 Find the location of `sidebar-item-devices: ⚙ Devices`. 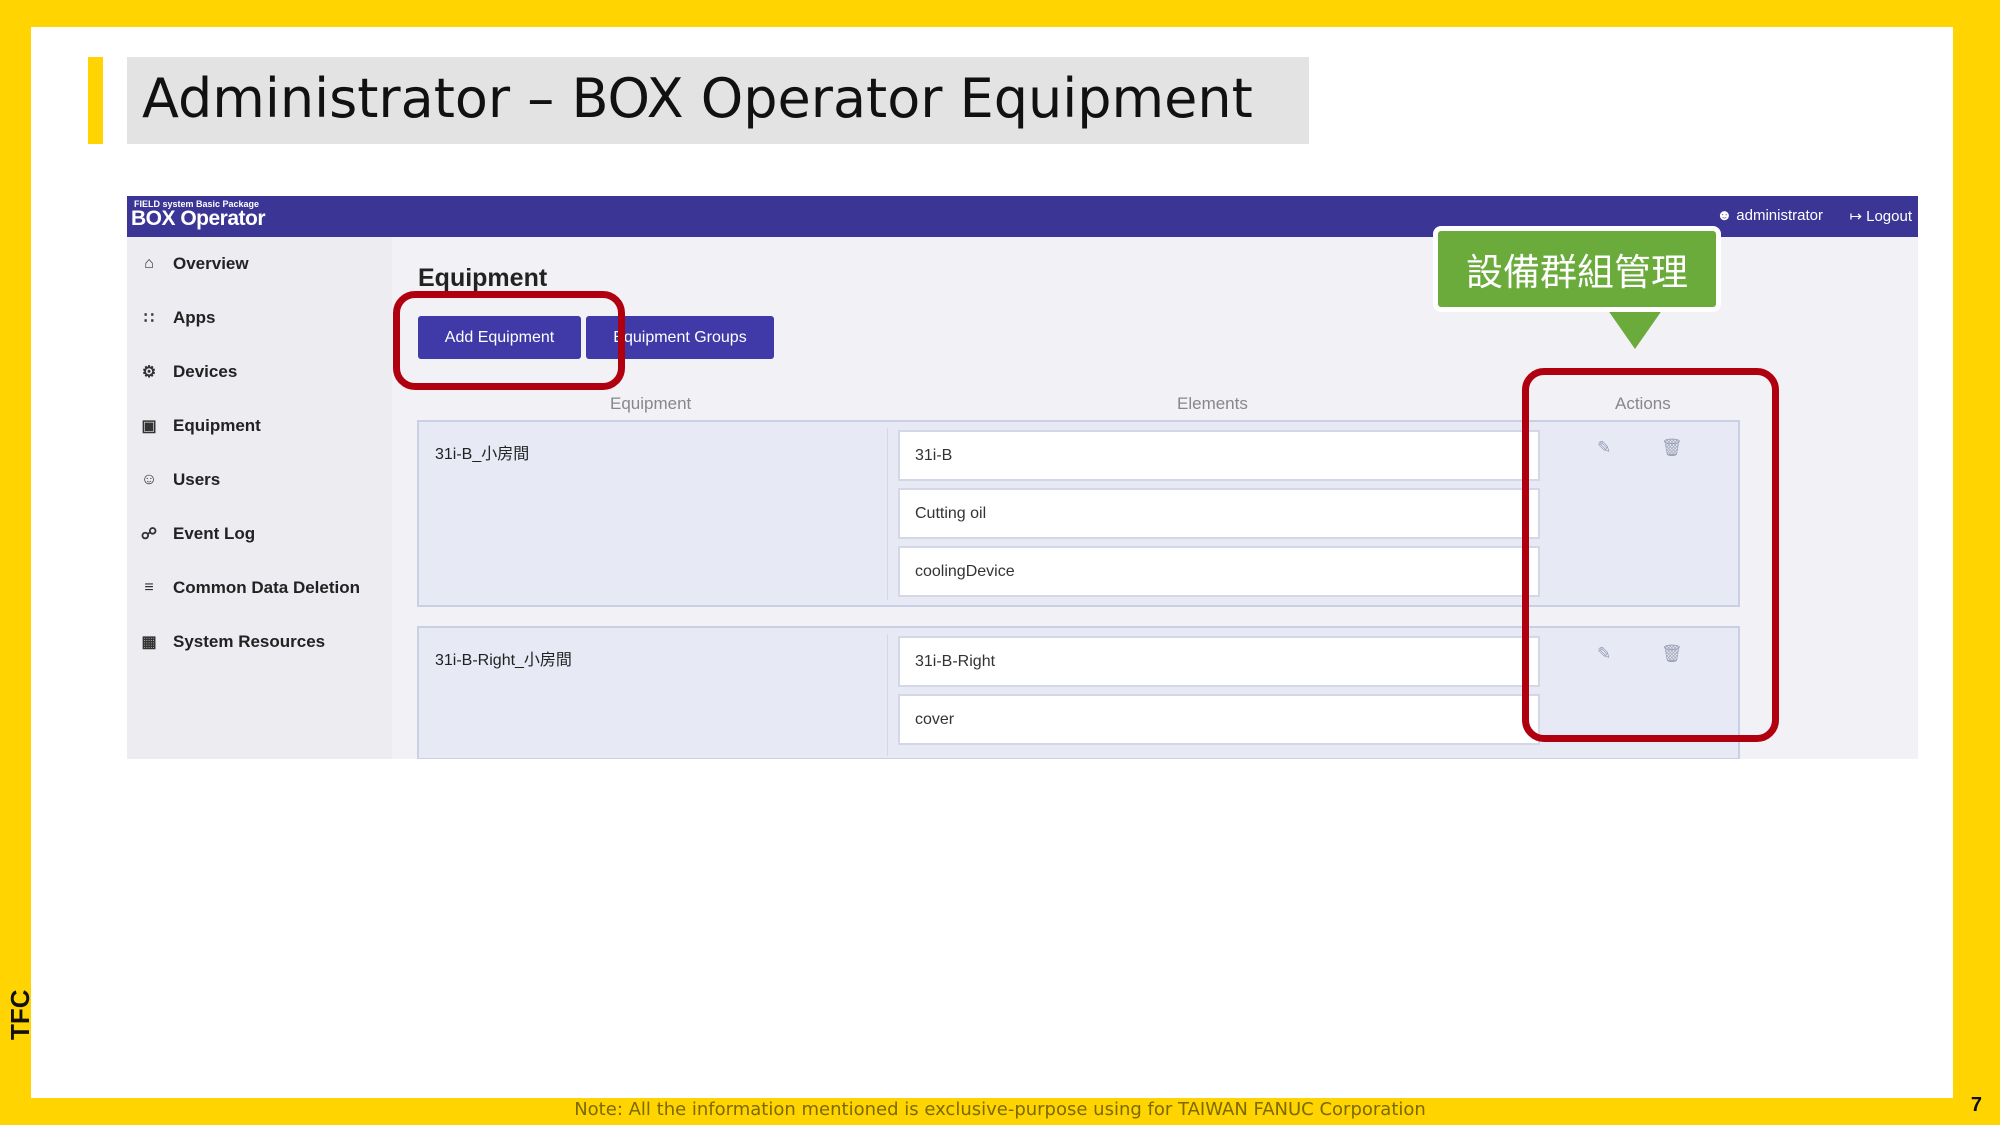

sidebar-item-devices: ⚙ Devices is located at coordinates (188, 372).